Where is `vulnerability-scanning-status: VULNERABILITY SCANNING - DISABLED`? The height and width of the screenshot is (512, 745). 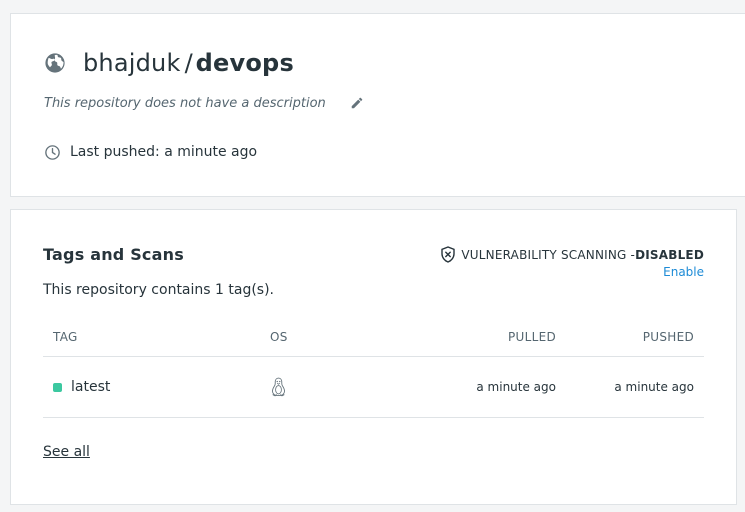
vulnerability-scanning-status: VULNERABILITY SCANNING - DISABLED is located at coordinates (572, 254).